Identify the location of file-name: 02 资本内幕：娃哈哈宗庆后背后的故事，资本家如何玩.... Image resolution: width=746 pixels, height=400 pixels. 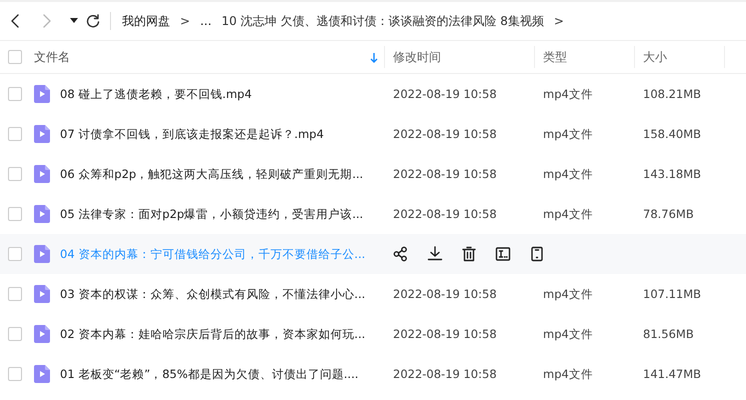
(213, 334).